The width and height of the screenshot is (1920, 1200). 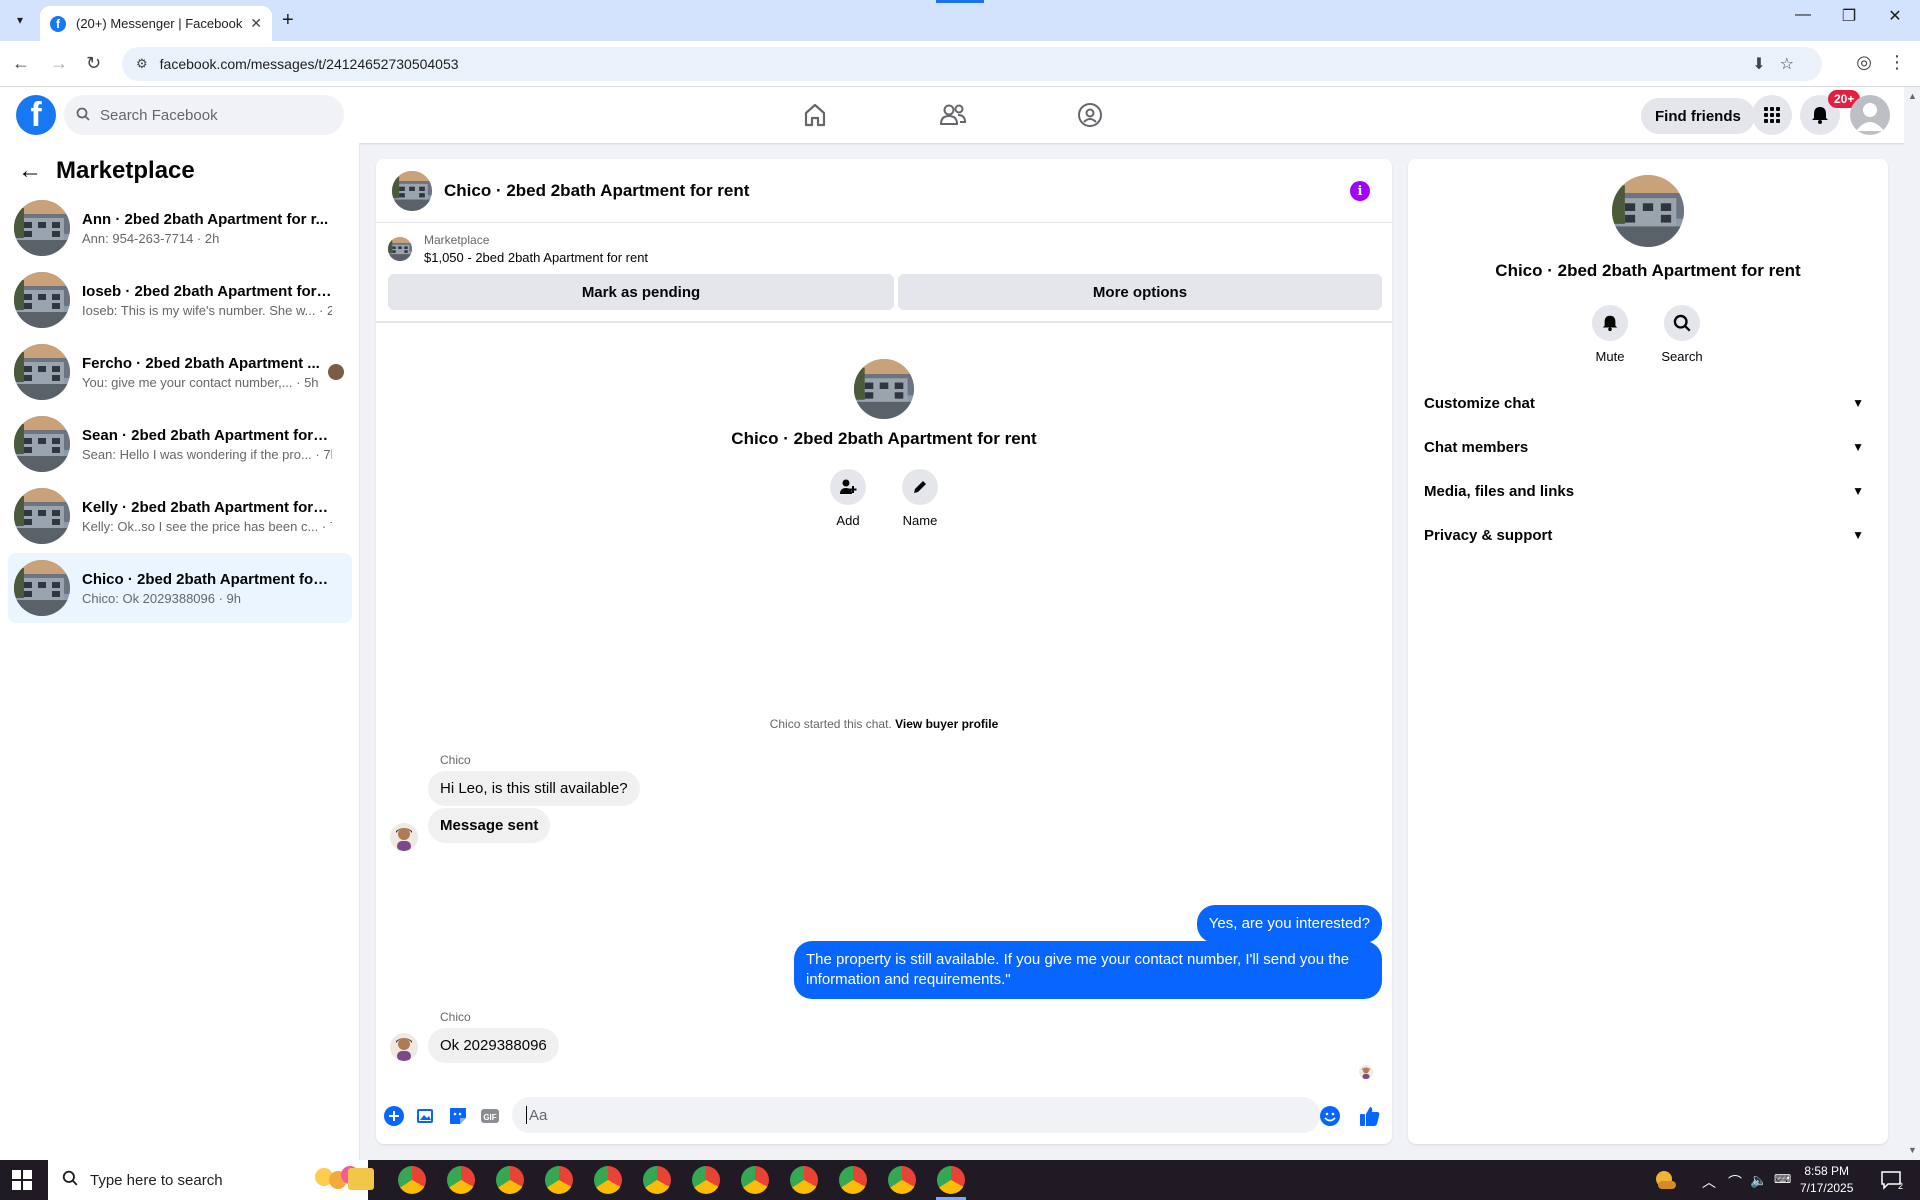 What do you see at coordinates (534, 788) in the screenshot?
I see `message-incoming: Hi Leo, is this still available?` at bounding box center [534, 788].